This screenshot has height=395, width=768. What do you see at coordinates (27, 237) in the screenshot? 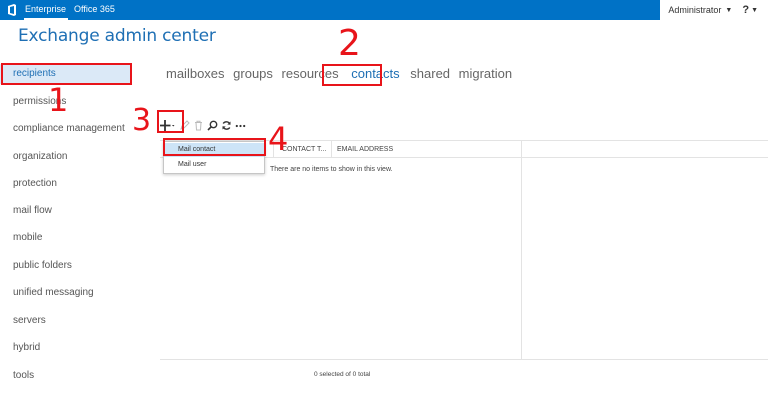
I see `nav-item-mobile: mobile` at bounding box center [27, 237].